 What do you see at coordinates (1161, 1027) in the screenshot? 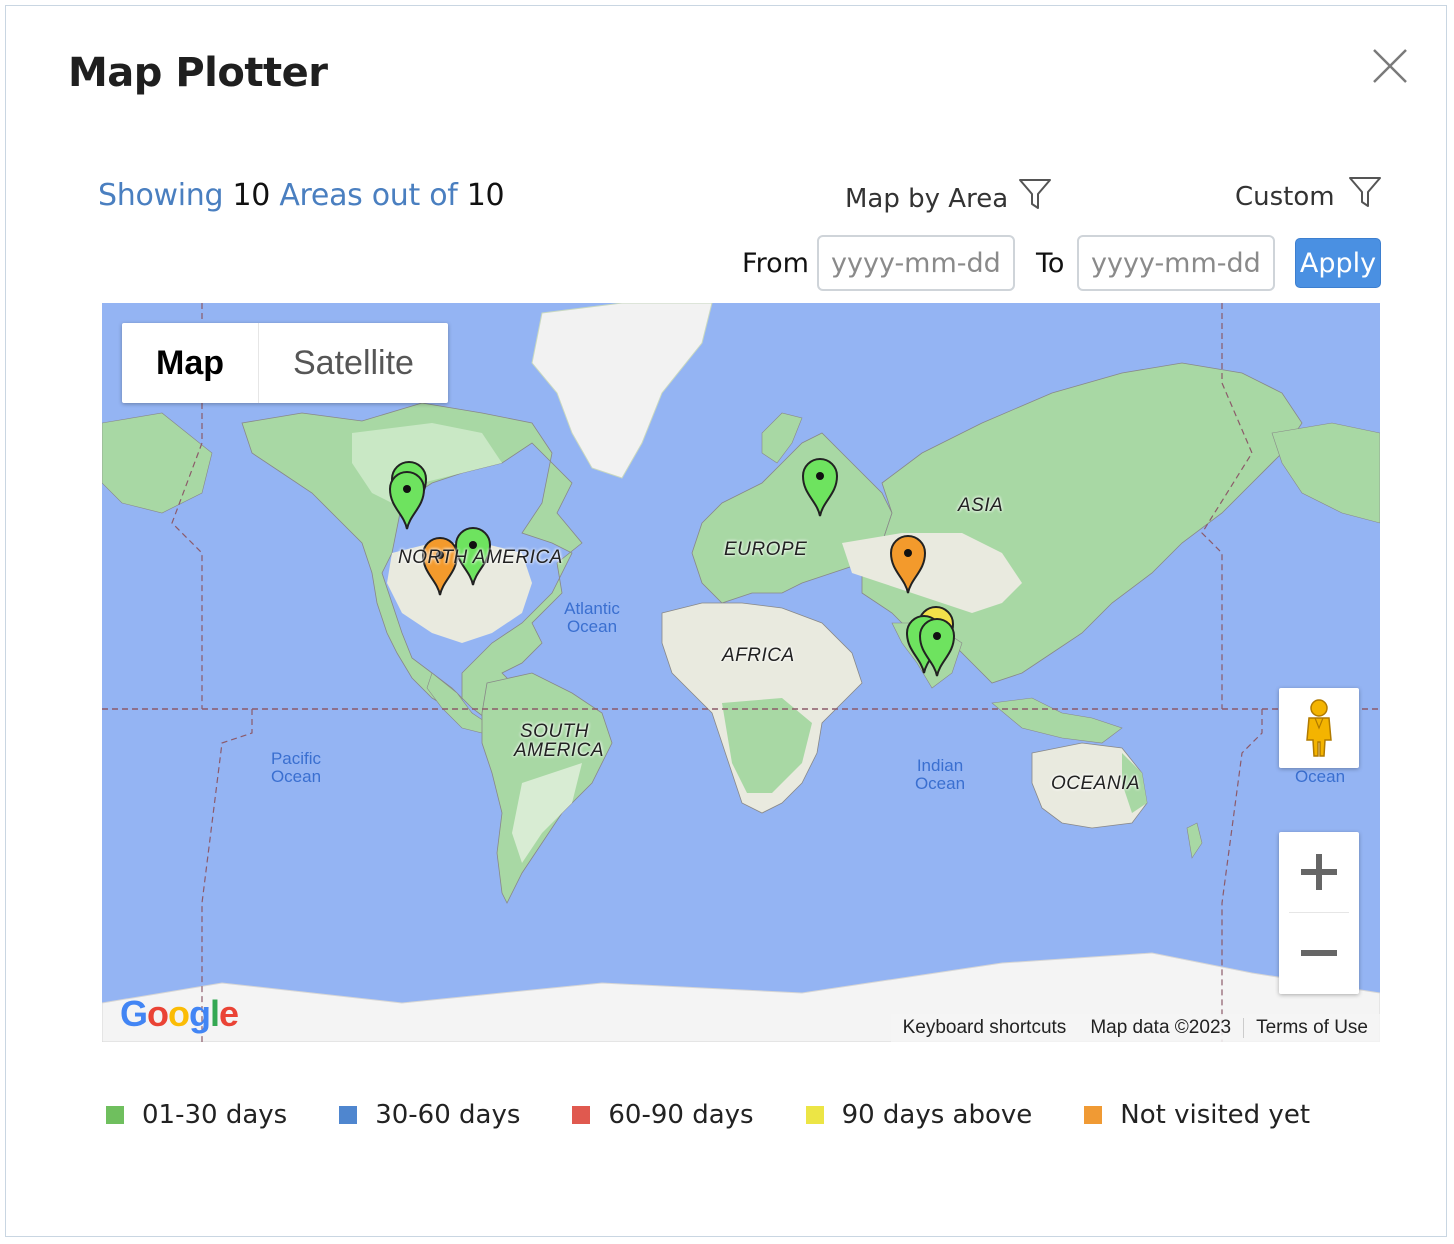
I see `map-data-label: Map data ©2023` at bounding box center [1161, 1027].